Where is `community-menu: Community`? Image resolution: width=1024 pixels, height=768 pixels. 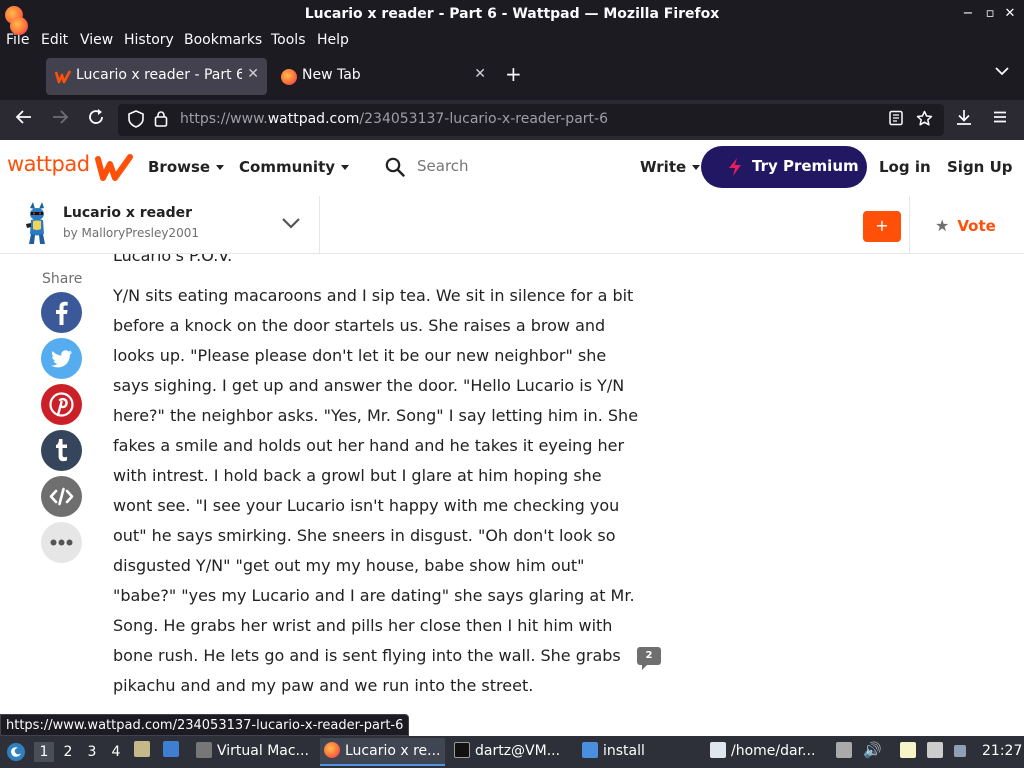
community-menu: Community is located at coordinates (294, 167).